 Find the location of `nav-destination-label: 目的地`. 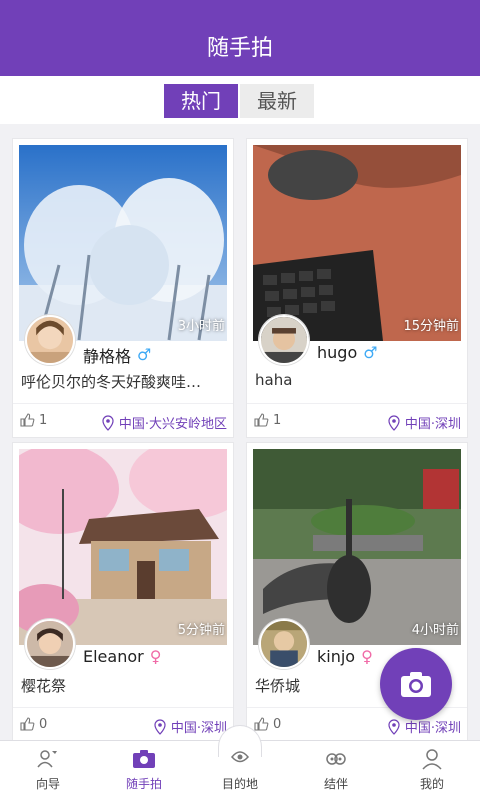

nav-destination-label: 目的地 is located at coordinates (239, 784).